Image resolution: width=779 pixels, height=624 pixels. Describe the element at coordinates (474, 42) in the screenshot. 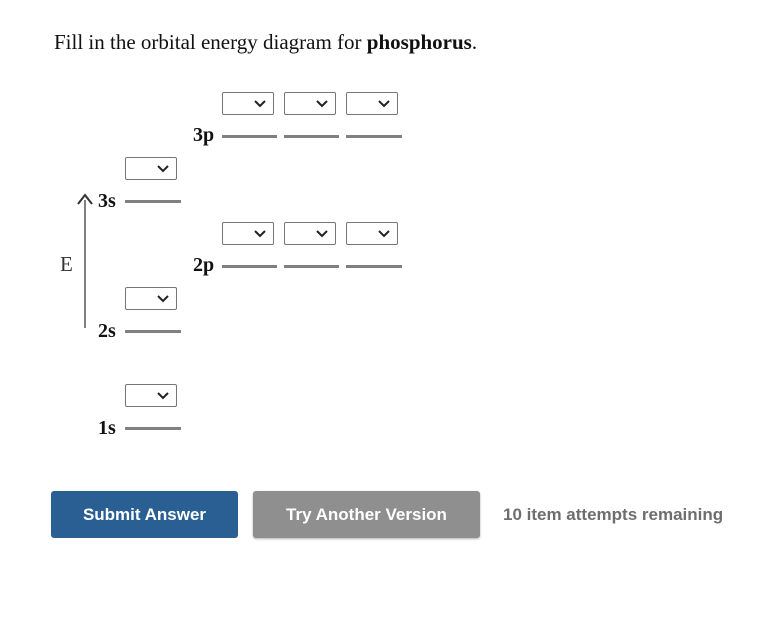

I see `prompt-suffix: .` at that location.